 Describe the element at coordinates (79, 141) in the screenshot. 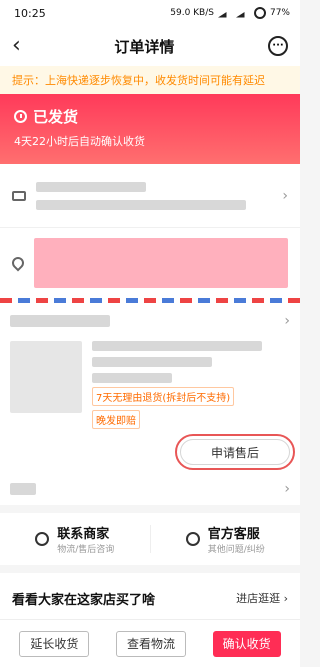

I see `auto-confirm-countdown: 4天22小时后自动确认收货` at that location.